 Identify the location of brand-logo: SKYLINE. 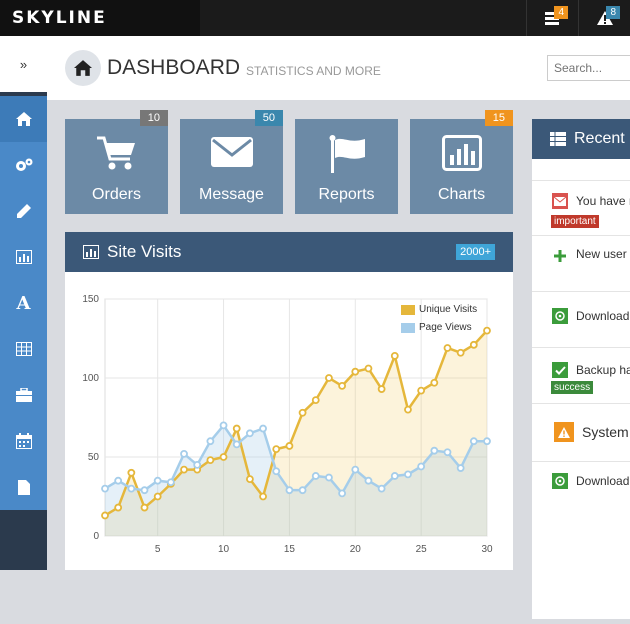
(100, 18).